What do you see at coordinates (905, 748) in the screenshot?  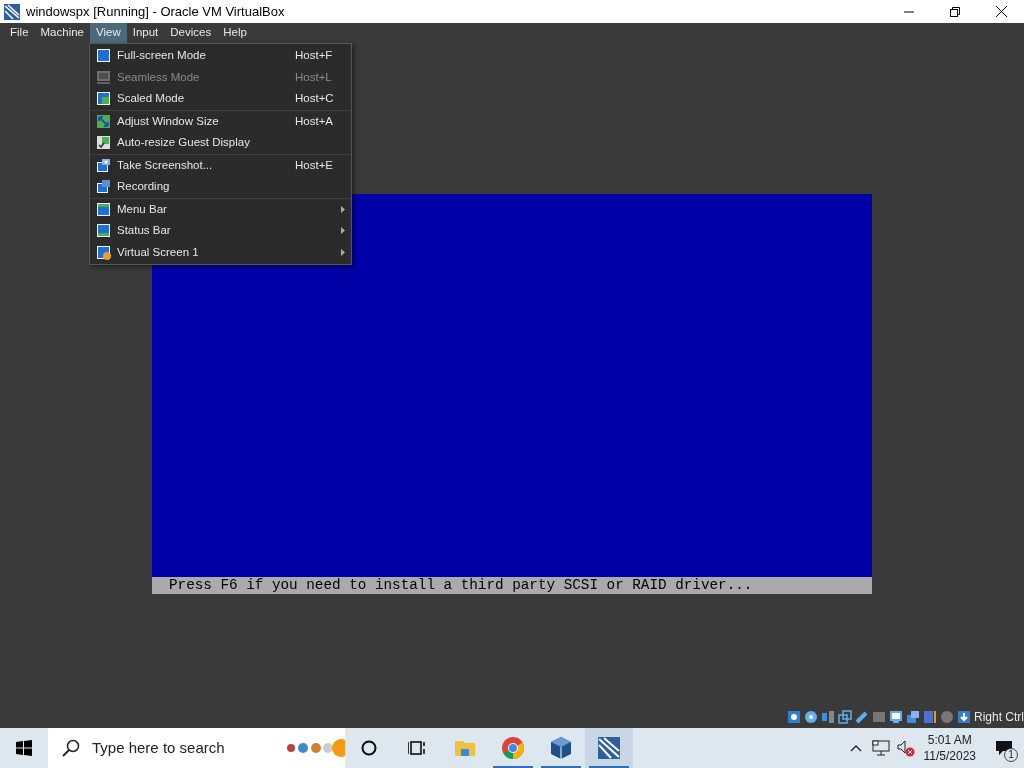 I see `volume-muted-icon` at bounding box center [905, 748].